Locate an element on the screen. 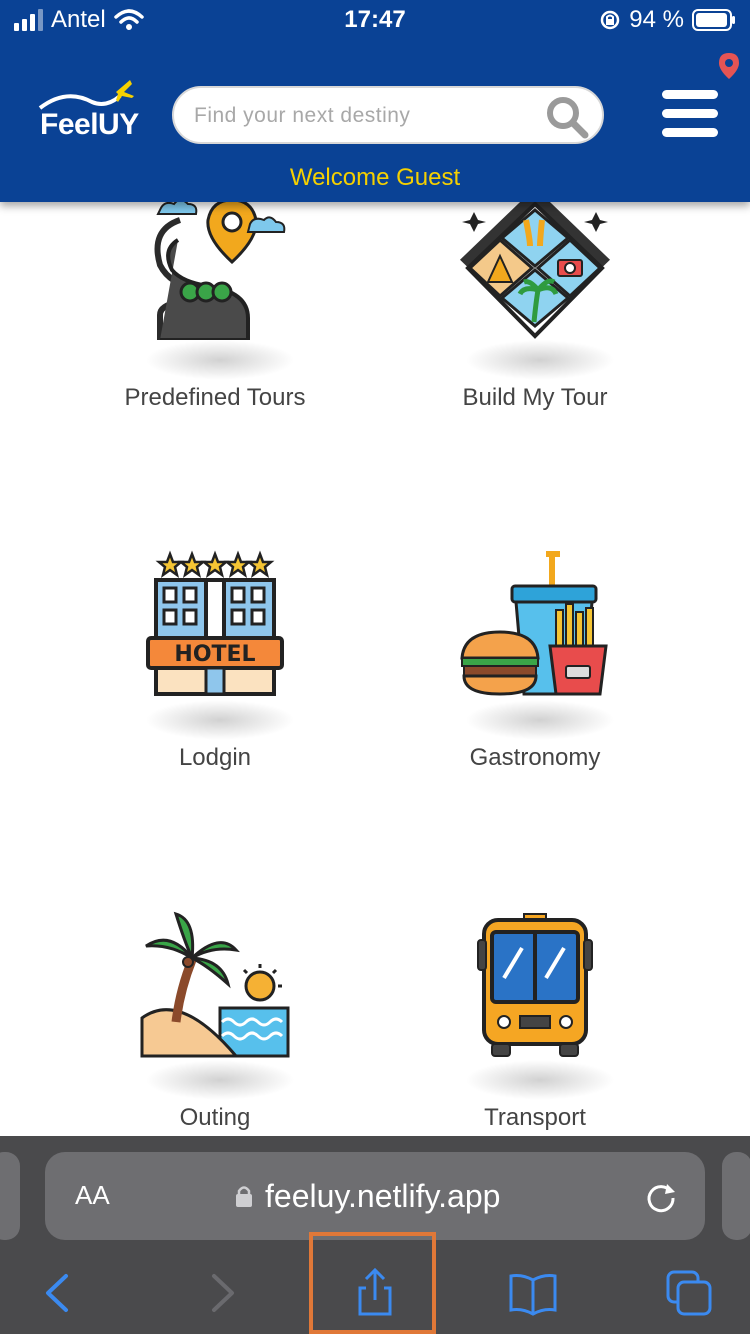 This screenshot has height=1334, width=750. battery-percent: 94 % is located at coordinates (656, 19).